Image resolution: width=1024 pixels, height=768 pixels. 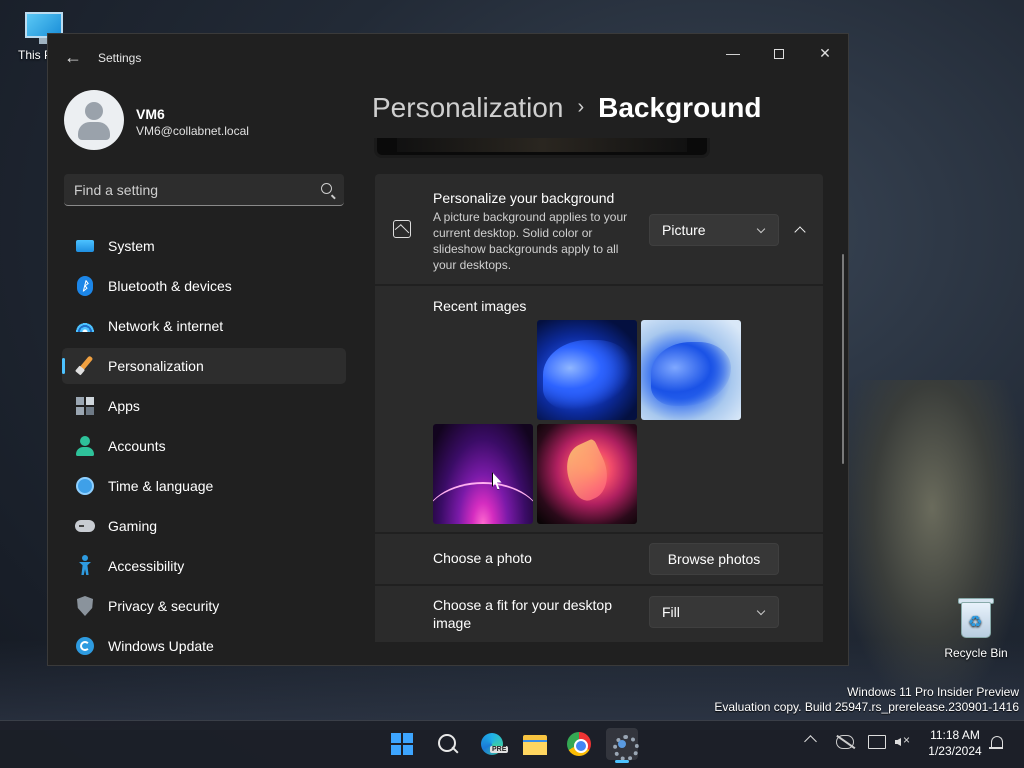 I want to click on volume-muted-icon, so click(x=904, y=741).